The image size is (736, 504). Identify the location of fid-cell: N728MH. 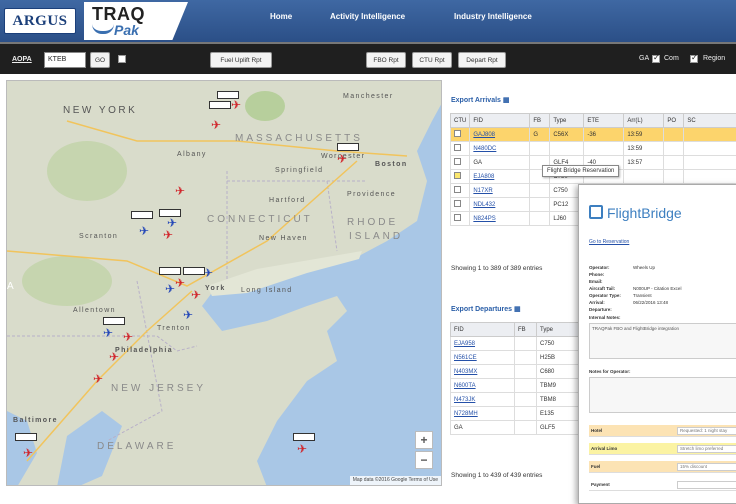
(483, 414).